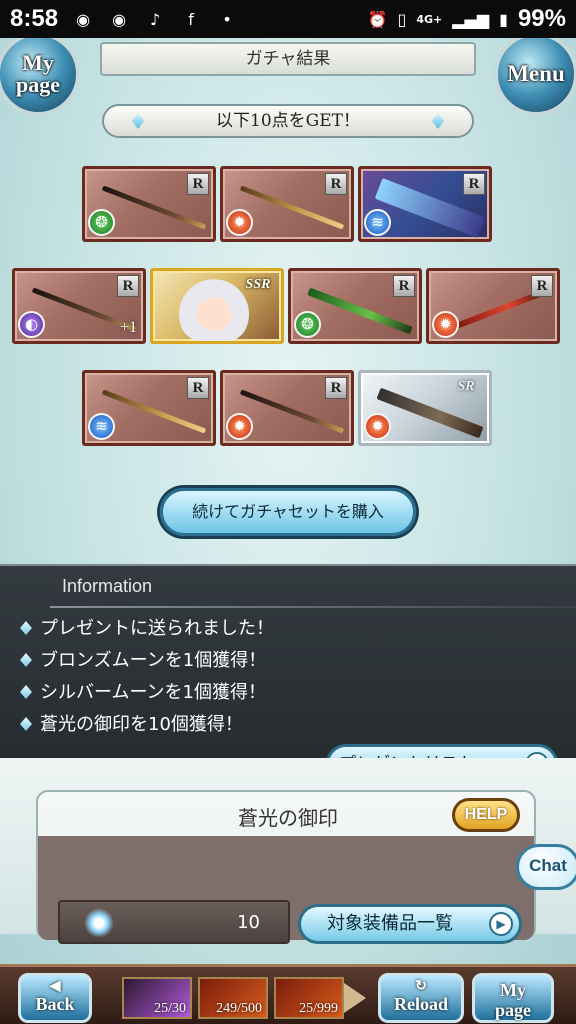 The width and height of the screenshot is (576, 1024). I want to click on info-line-text: 蒼光の御印を10個獲得！, so click(141, 724).